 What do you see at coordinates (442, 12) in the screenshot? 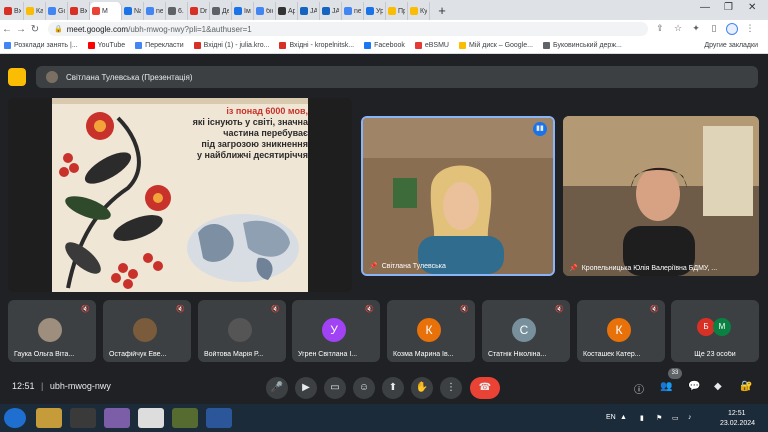
I see `new-tab-button: +` at bounding box center [442, 12].